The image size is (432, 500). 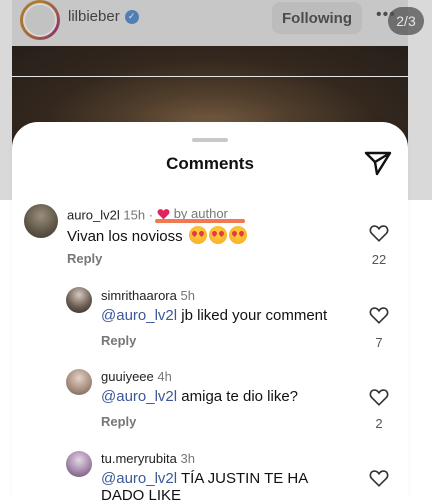 I want to click on comment-meta: tu.meryrubita 3h, so click(x=148, y=458).